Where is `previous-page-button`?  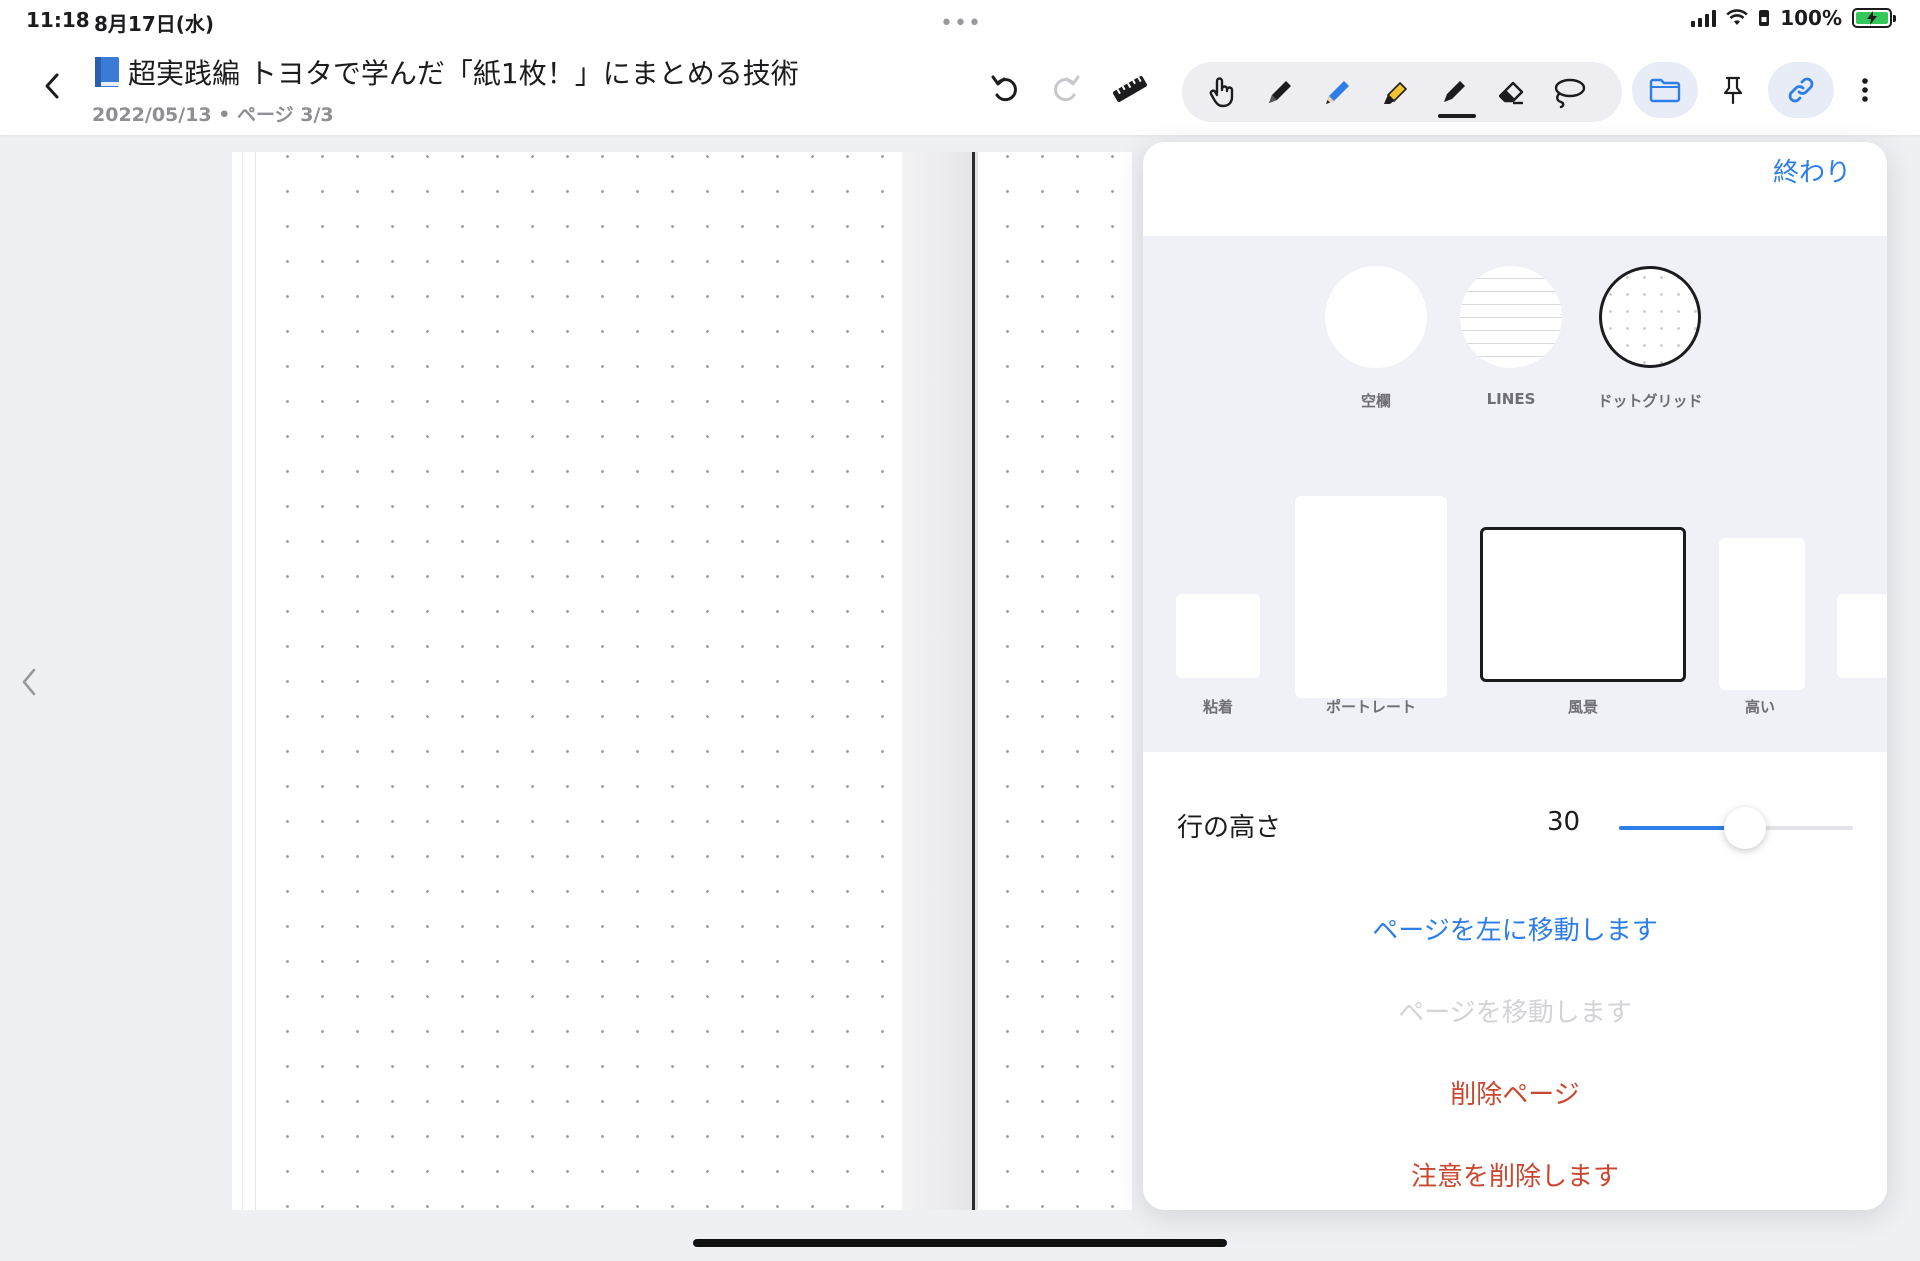
previous-page-button is located at coordinates (29, 682).